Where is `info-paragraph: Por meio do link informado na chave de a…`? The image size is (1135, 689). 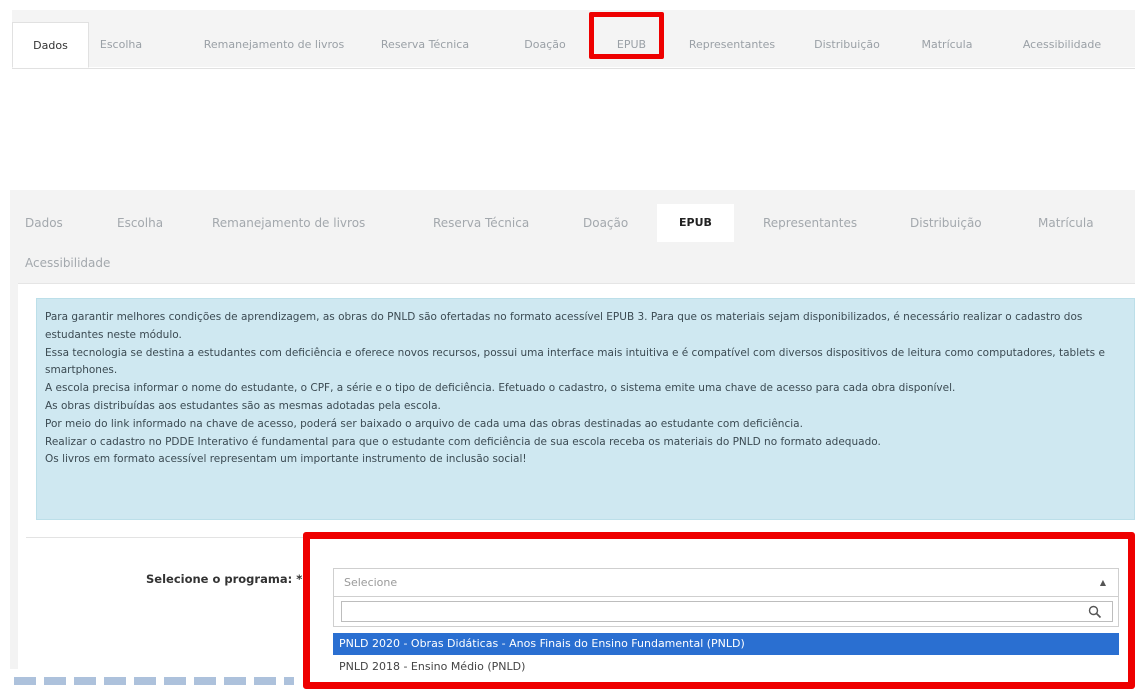
info-paragraph: Por meio do link informado na chave de a… is located at coordinates (424, 423).